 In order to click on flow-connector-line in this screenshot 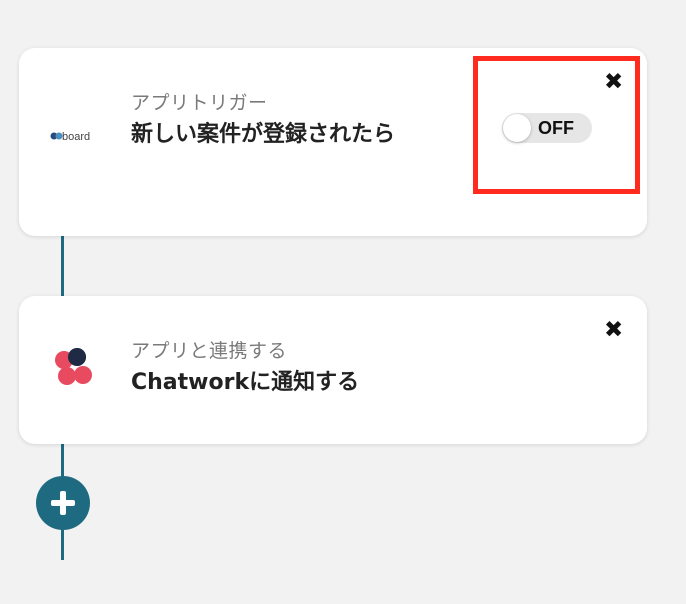, I will do `click(62, 266)`.